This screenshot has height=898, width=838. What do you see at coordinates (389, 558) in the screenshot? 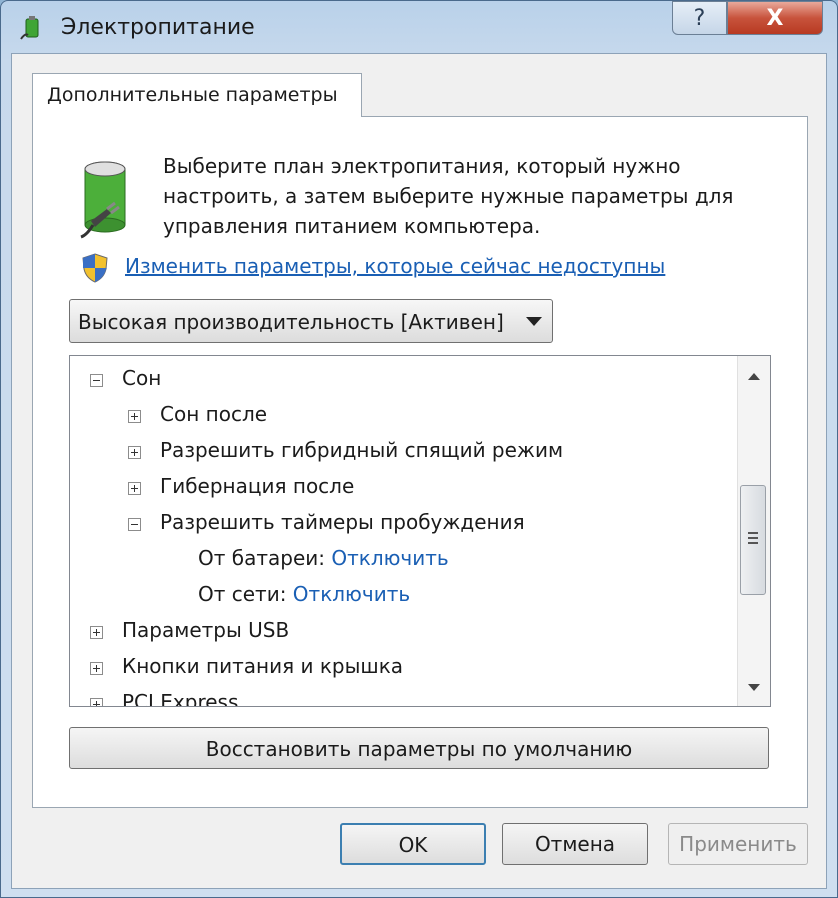
I see `on-battery-value: Отключить` at bounding box center [389, 558].